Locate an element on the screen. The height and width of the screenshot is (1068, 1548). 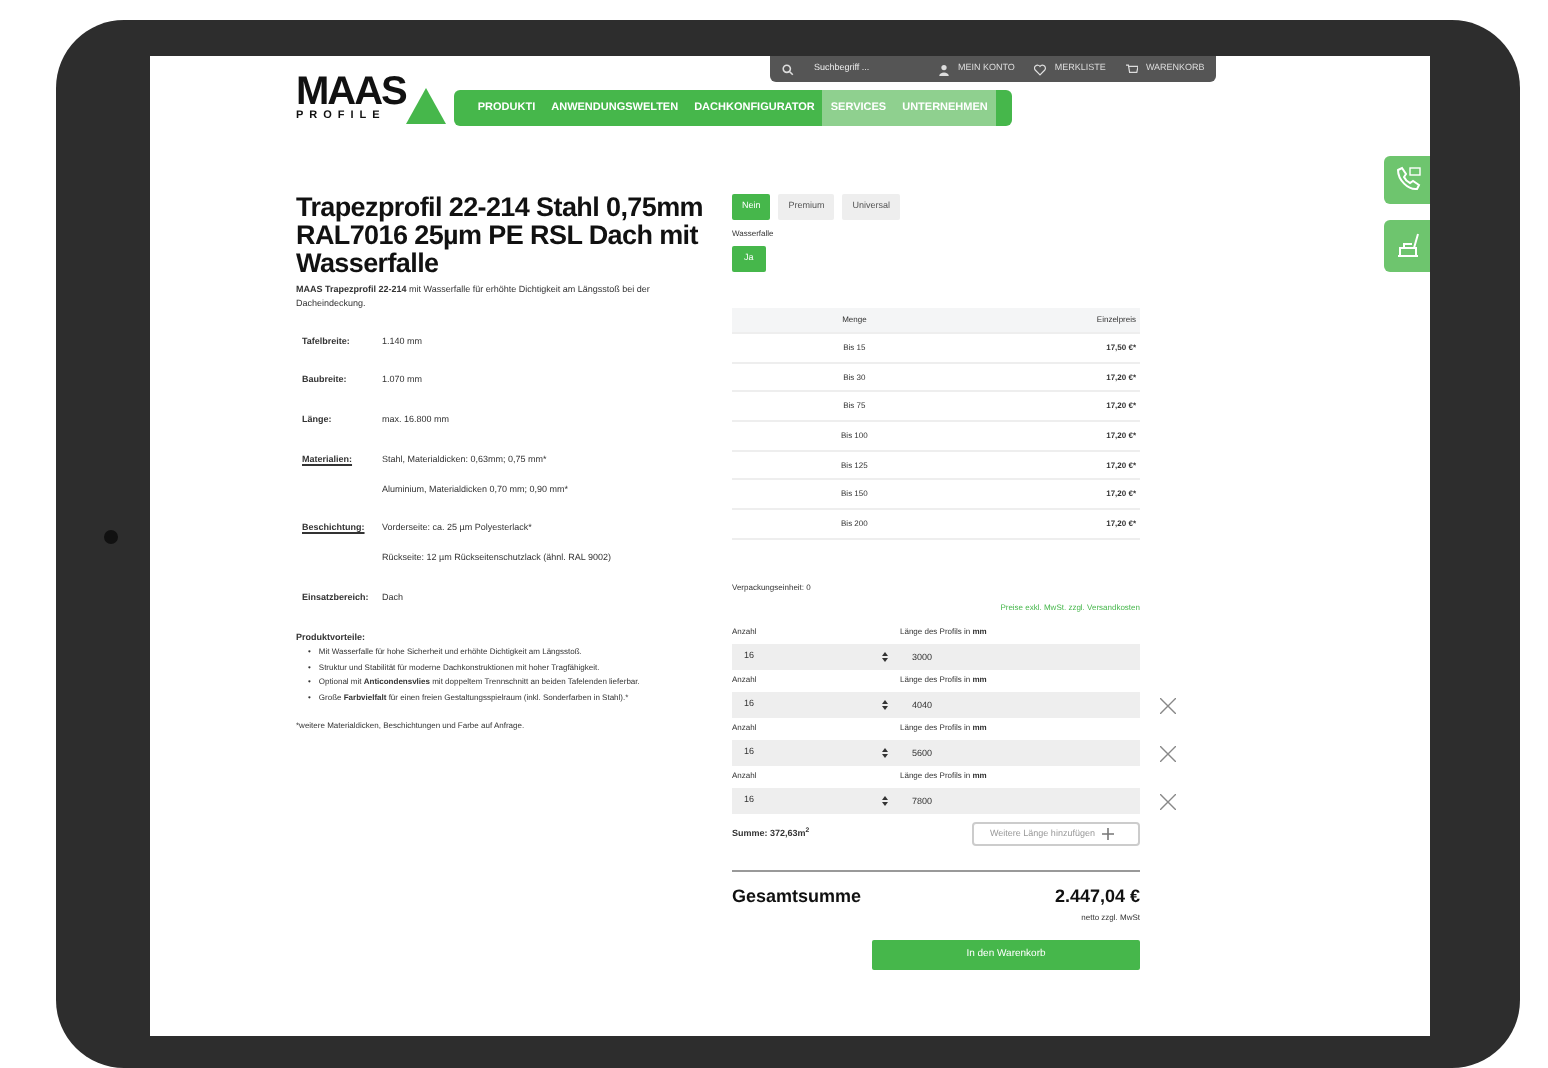
logo-text: MAAS is located at coordinates (351, 92).